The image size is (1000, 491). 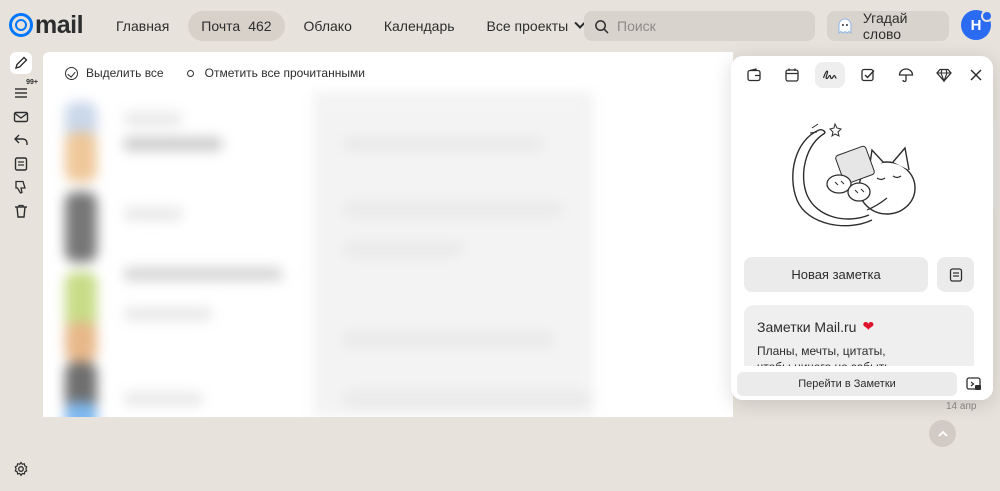 I want to click on spam-button, so click(x=21, y=187).